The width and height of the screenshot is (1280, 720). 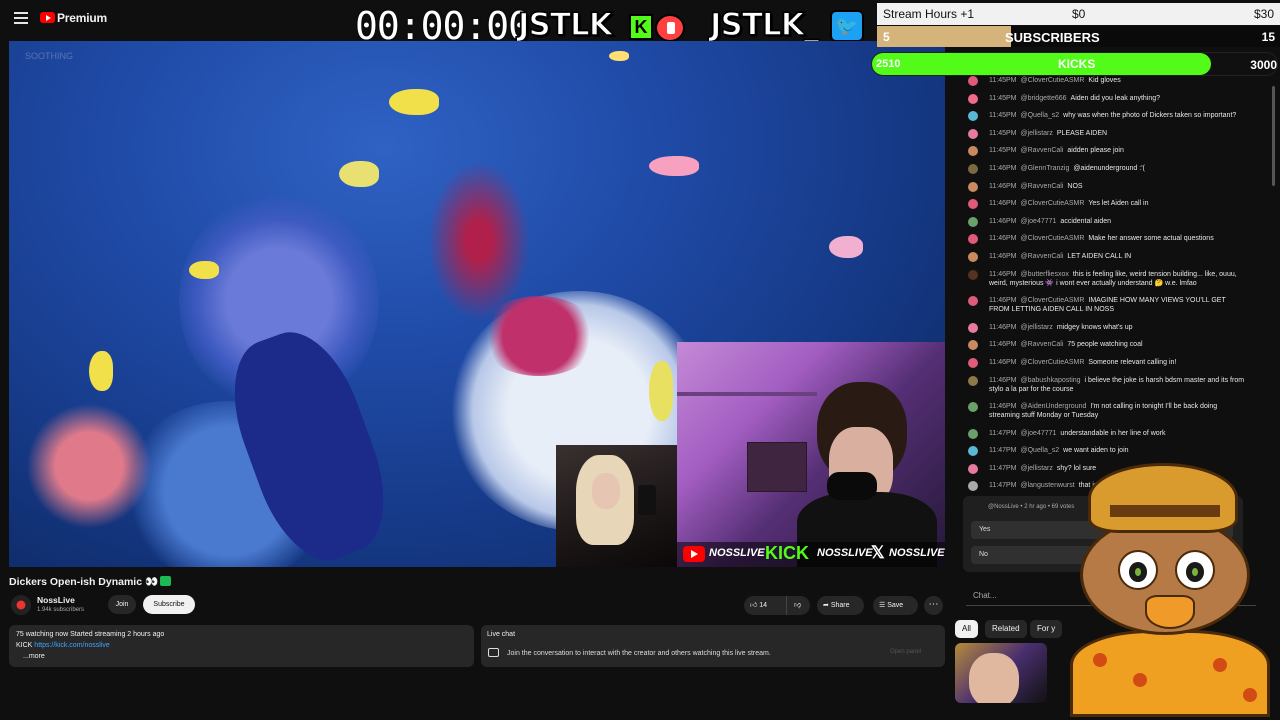 I want to click on thumbs-down-icon: 👎︎, so click(x=797, y=605).